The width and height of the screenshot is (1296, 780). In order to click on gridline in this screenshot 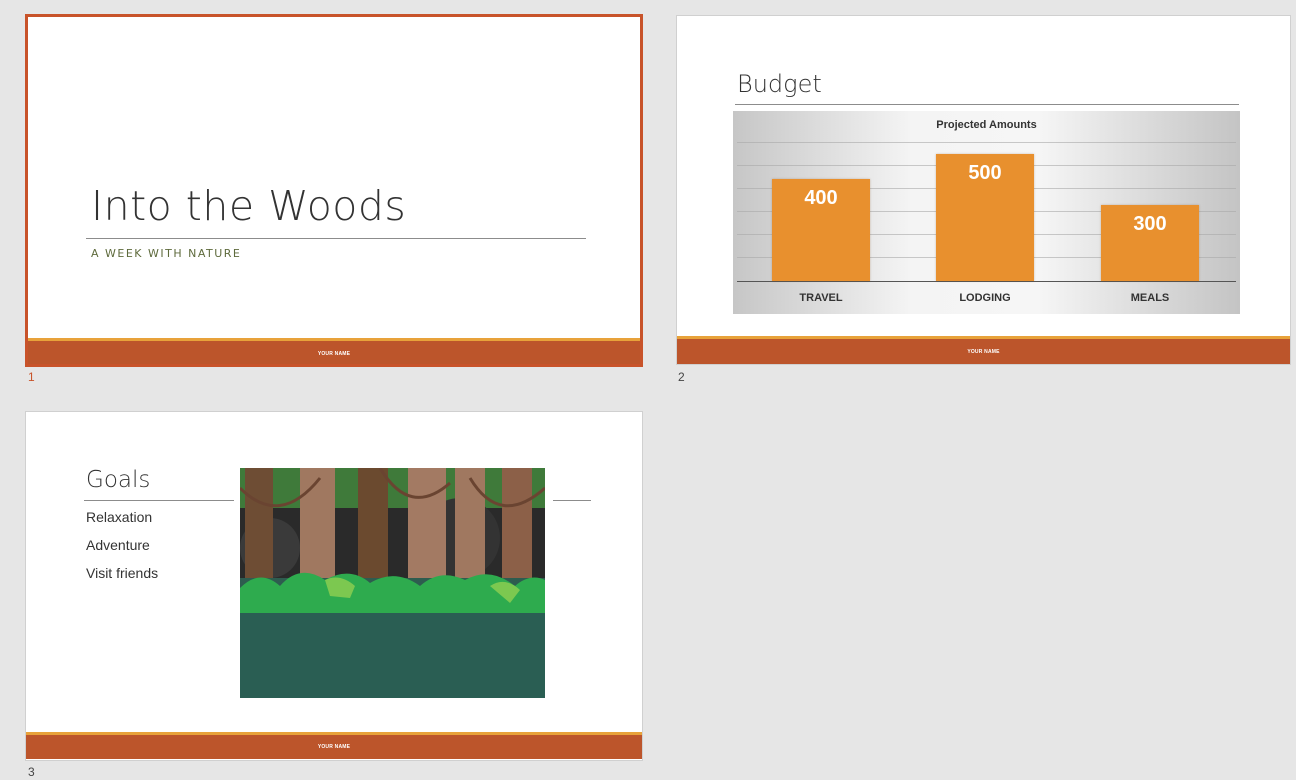, I will do `click(986, 142)`.